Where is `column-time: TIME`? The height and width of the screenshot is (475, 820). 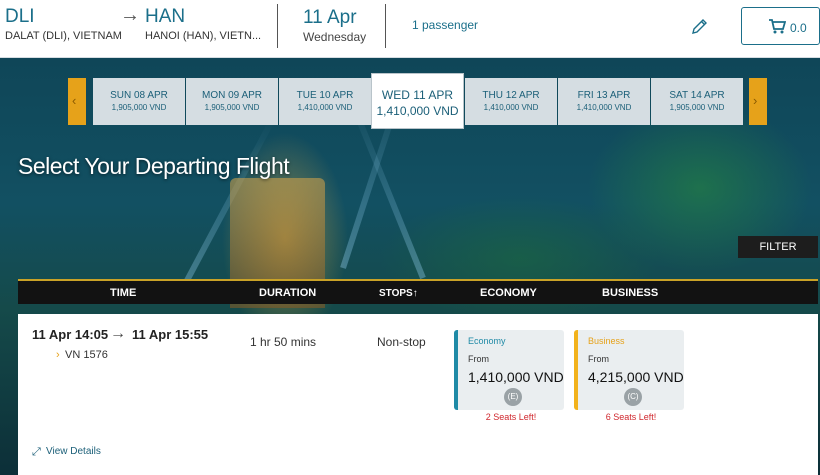
column-time: TIME is located at coordinates (123, 293).